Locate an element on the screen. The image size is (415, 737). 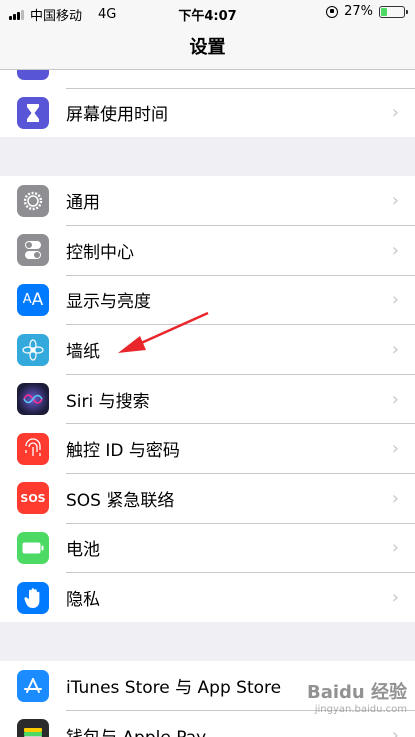
baidu-watermark: Baidu 经验 jingyan.baidu.com is located at coordinates (357, 696).